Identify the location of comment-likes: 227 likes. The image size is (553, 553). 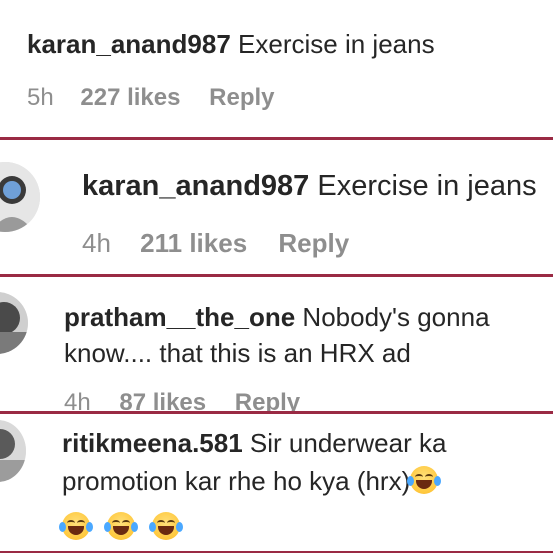
(130, 98).